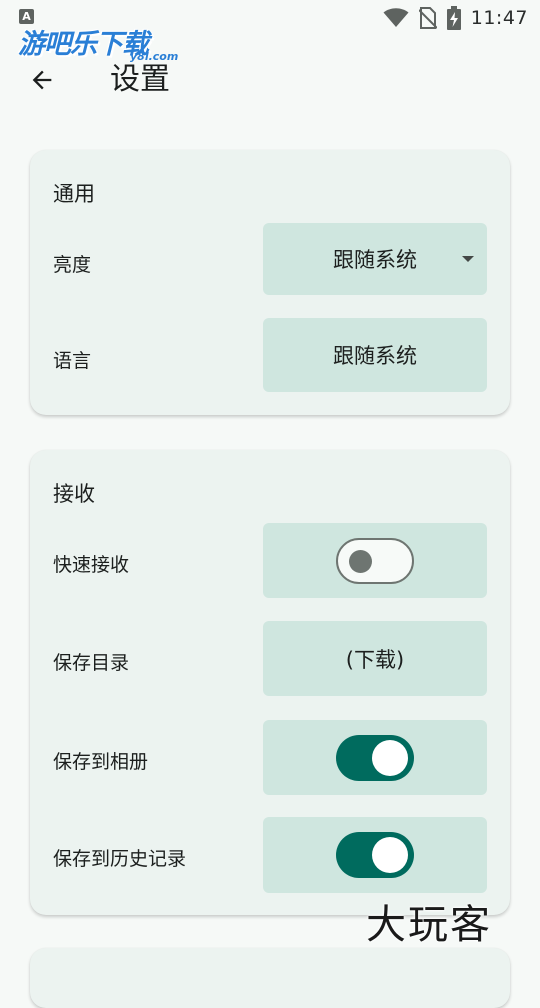 The width and height of the screenshot is (540, 1008). I want to click on language-selector: 跟随系统, so click(375, 355).